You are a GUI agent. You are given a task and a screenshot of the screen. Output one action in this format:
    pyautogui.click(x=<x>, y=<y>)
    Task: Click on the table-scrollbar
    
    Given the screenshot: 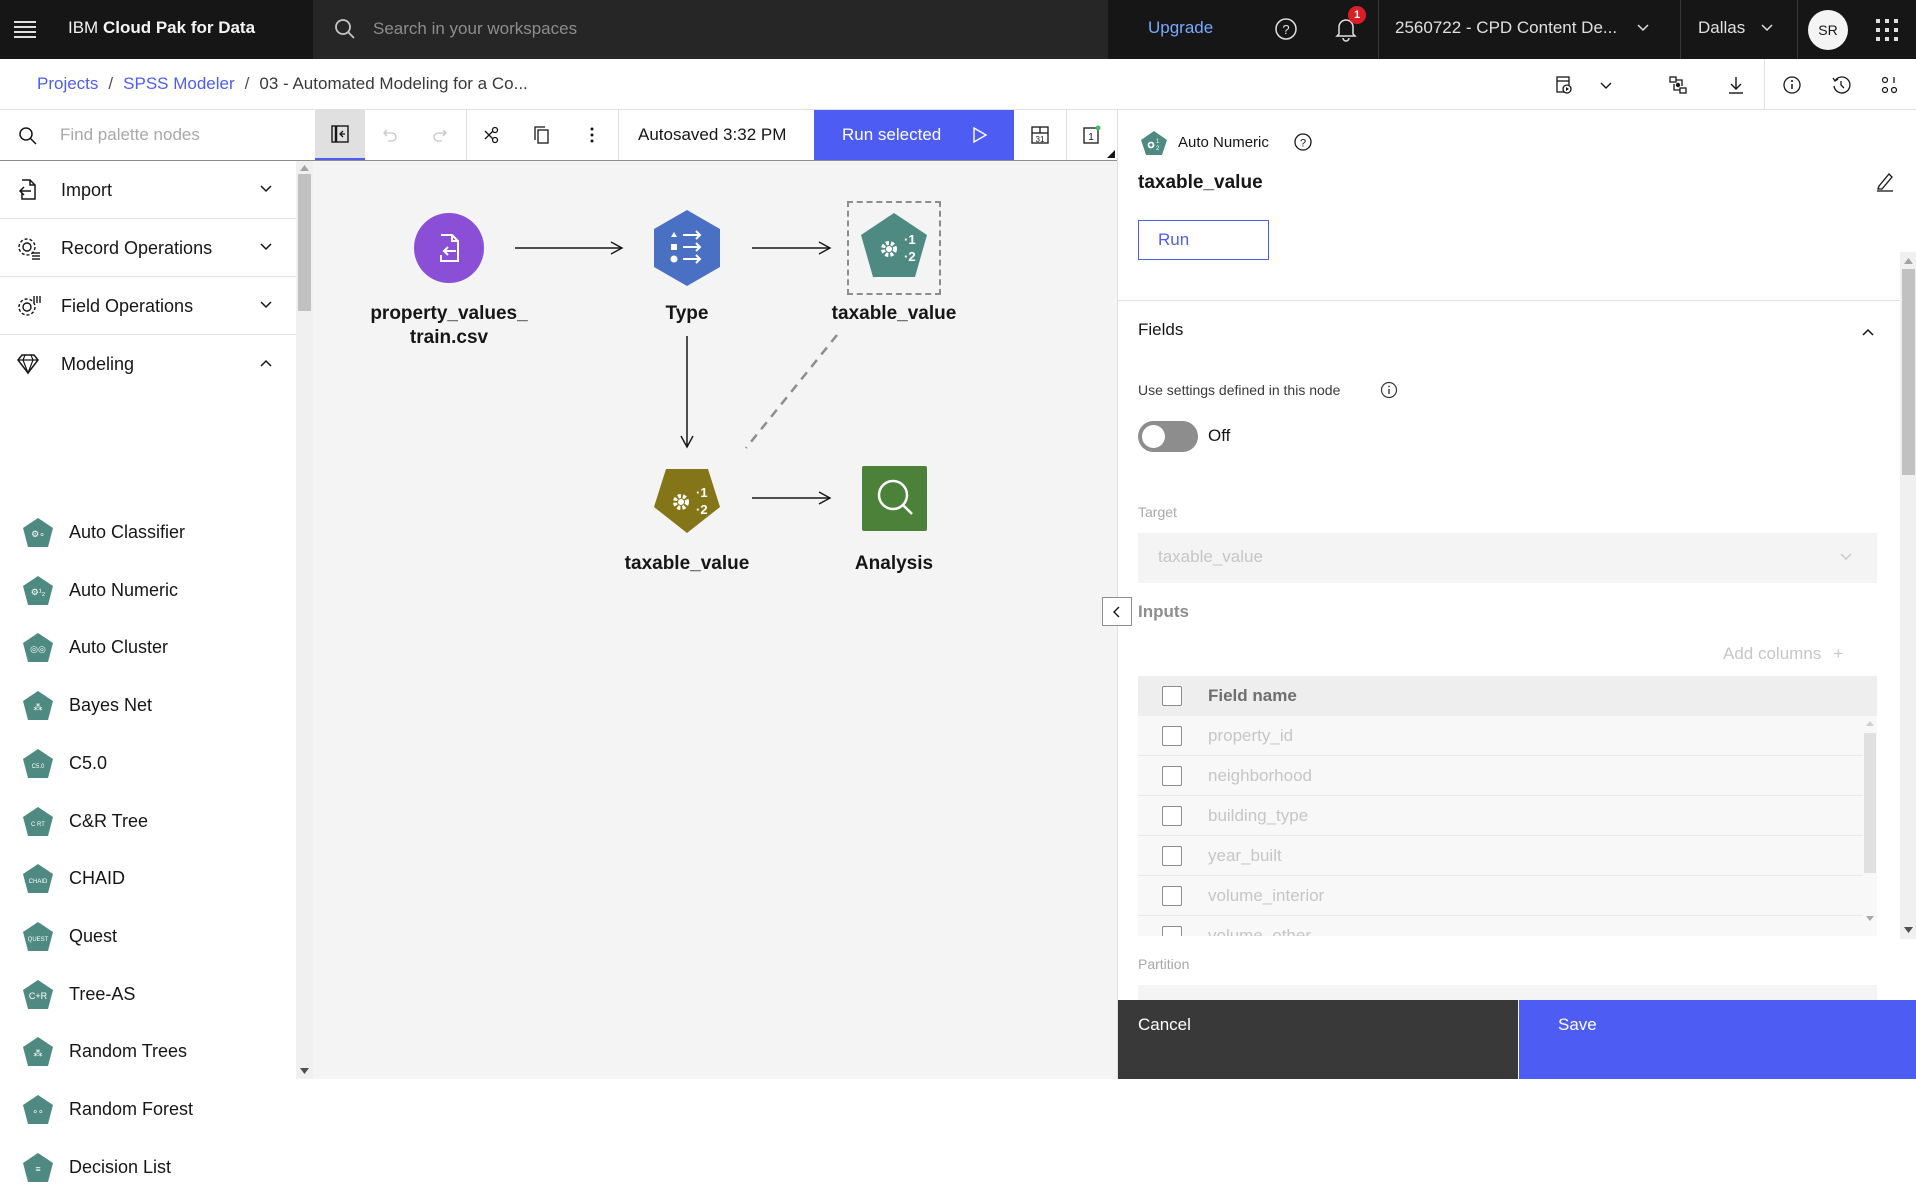 What is the action you would take?
    pyautogui.click(x=1870, y=826)
    